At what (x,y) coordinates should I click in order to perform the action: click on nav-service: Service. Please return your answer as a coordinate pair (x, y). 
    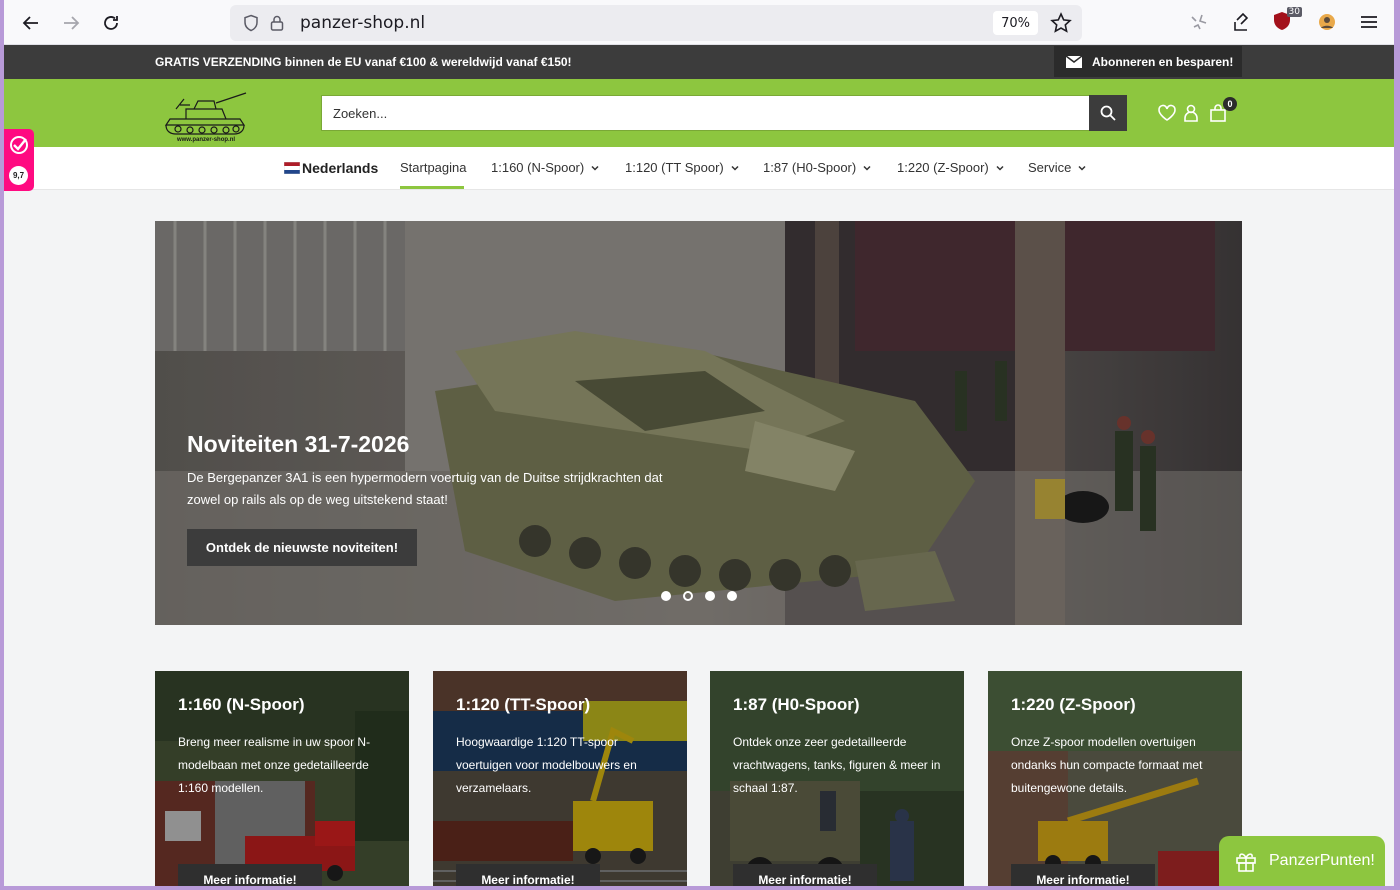
    Looking at the image, I should click on (1057, 167).